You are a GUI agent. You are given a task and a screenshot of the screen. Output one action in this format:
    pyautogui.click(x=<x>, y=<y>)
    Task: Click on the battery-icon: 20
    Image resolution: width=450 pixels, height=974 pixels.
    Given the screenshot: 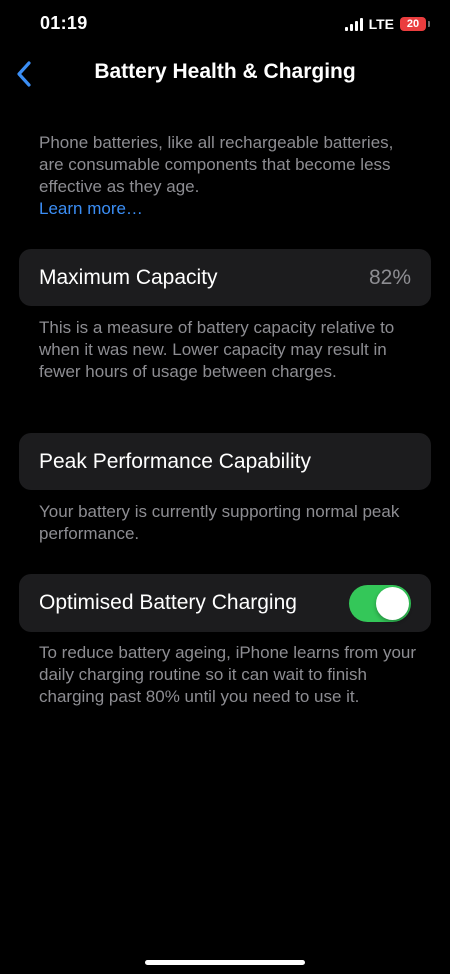 What is the action you would take?
    pyautogui.click(x=415, y=24)
    